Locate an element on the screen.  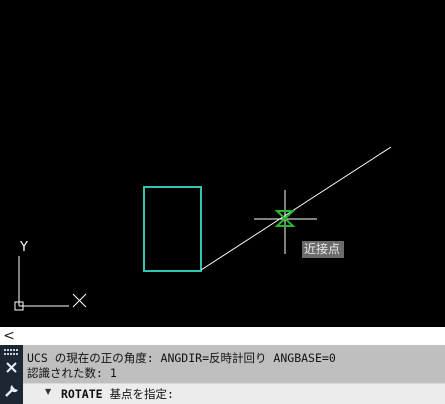
prompt-text: 基点を指定: is located at coordinates (138, 394).